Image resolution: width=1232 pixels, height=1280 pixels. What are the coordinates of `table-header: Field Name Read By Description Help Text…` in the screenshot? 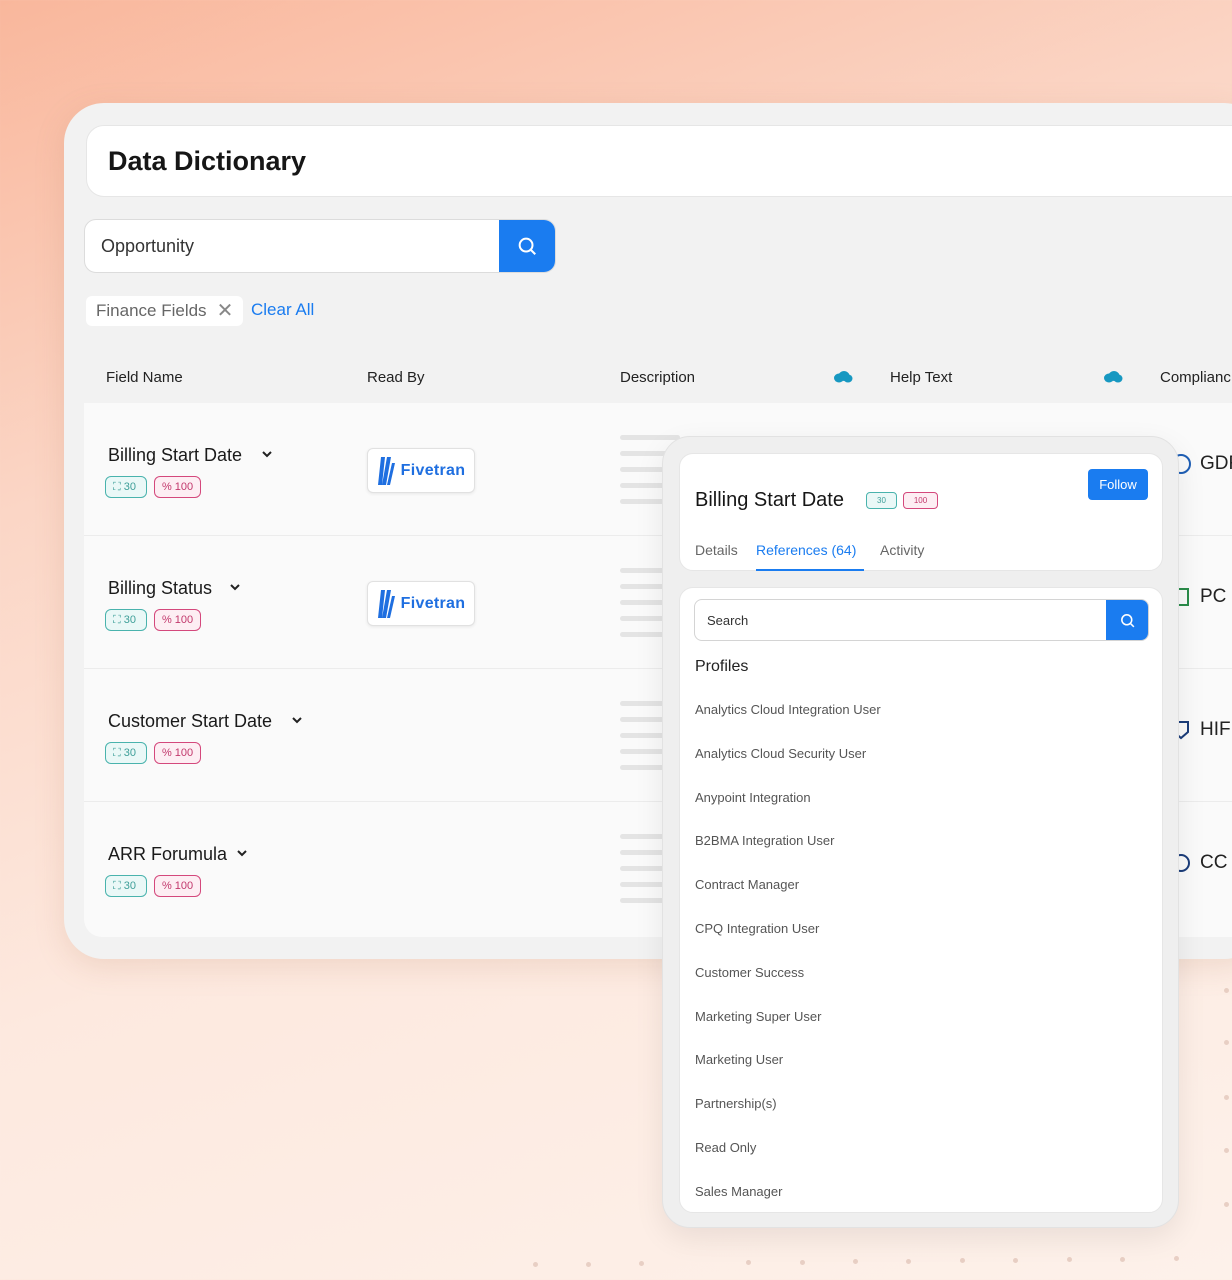 It's located at (658, 379).